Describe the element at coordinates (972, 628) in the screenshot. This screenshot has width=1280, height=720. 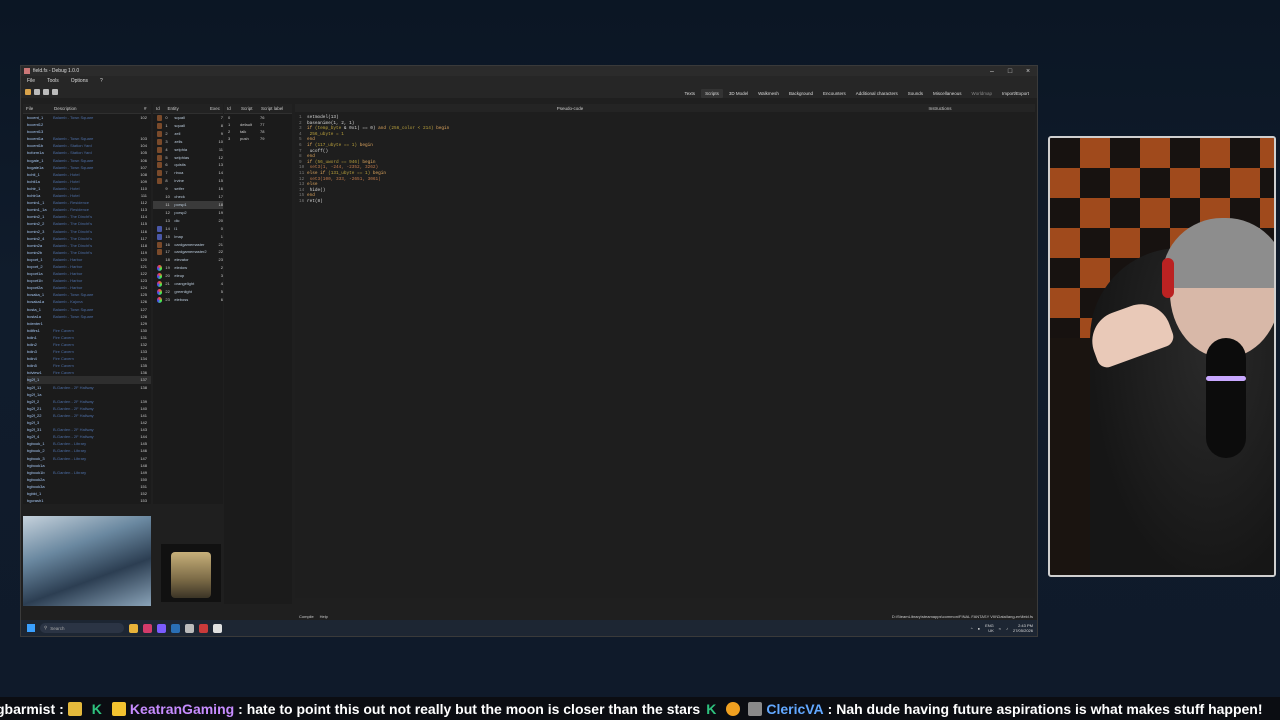
I see `chevron-up-icon: ^` at that location.